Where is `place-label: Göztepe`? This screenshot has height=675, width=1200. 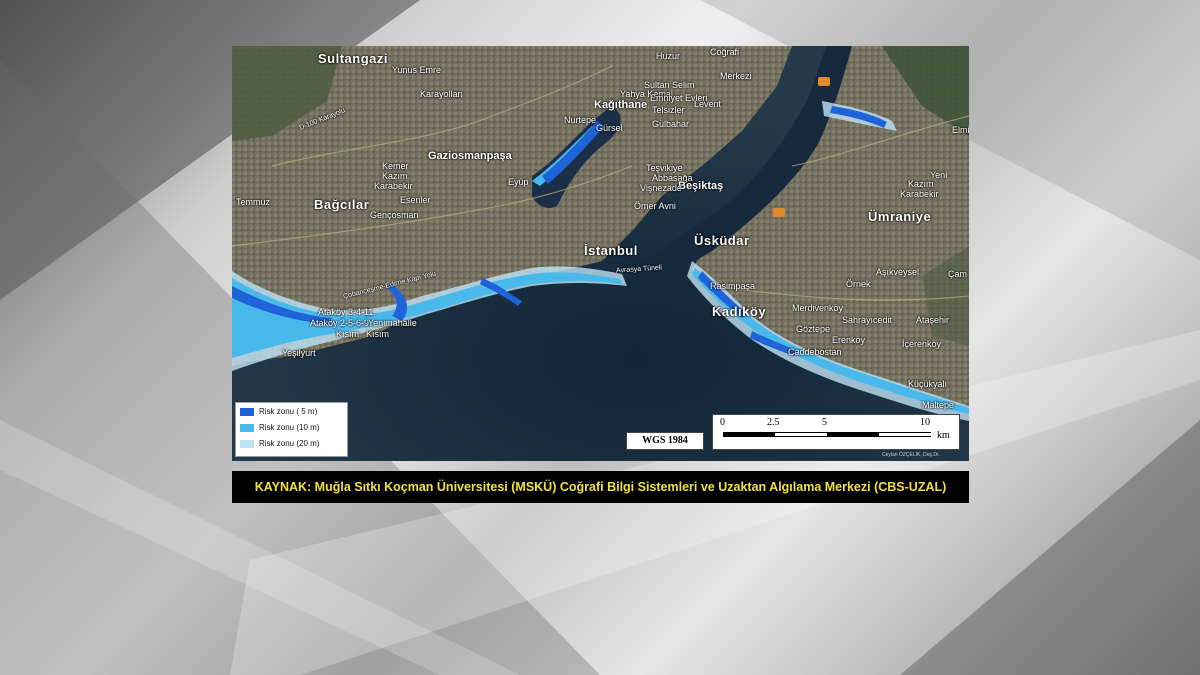
place-label: Göztepe is located at coordinates (813, 329).